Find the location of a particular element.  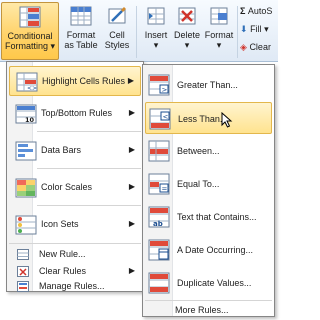

format-as-table-button: Format as Table is located at coordinates (81, 31).